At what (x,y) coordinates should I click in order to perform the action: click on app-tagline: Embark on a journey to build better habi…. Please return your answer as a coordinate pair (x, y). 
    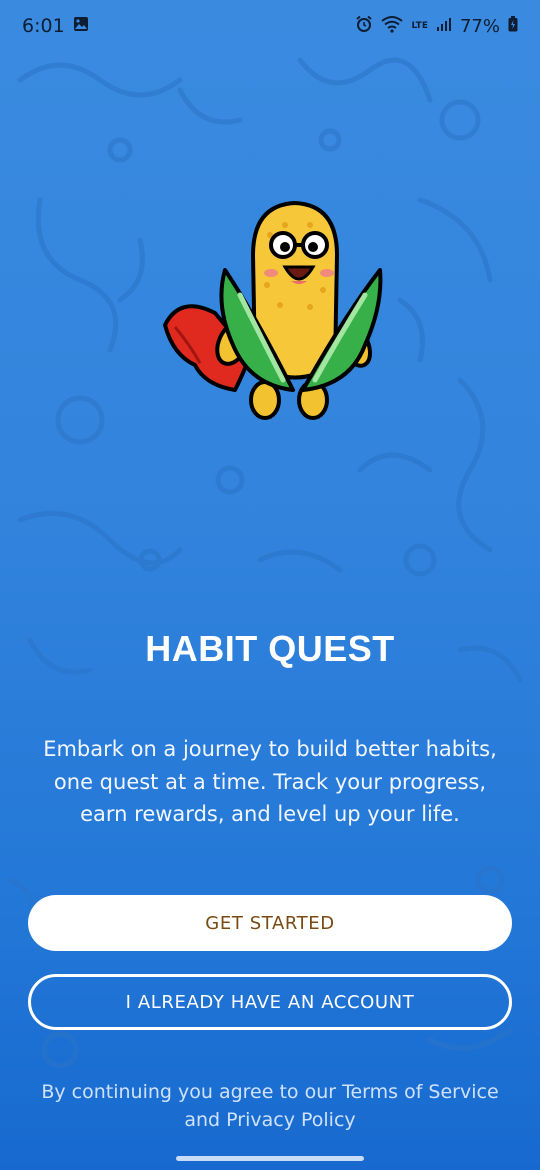
    Looking at the image, I should click on (270, 781).